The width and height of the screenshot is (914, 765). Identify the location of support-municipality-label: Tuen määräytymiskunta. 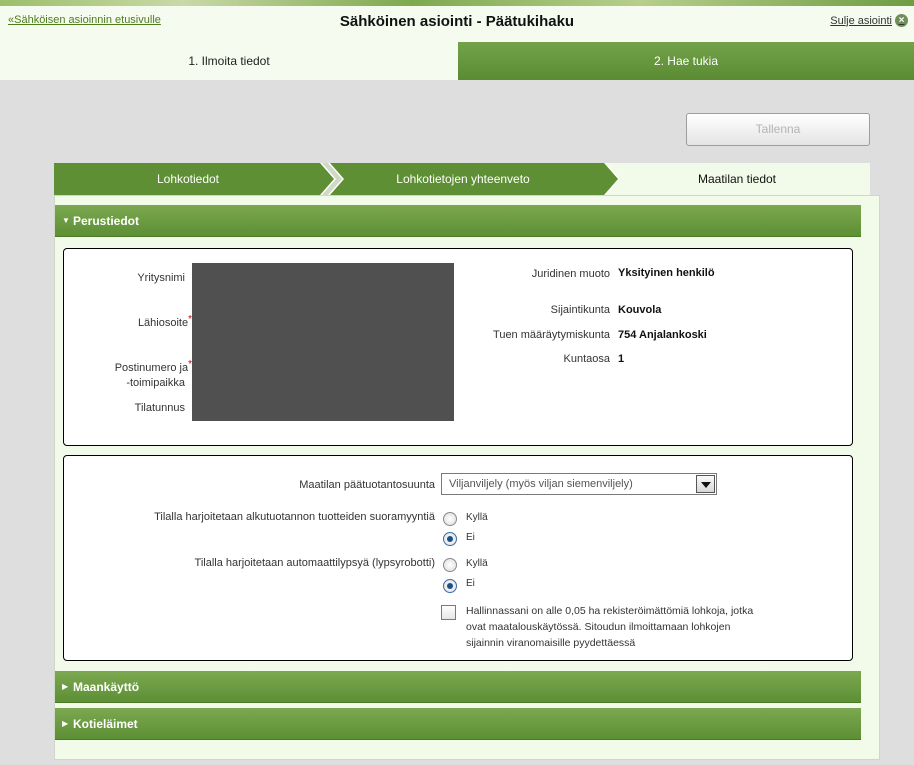
(551, 335).